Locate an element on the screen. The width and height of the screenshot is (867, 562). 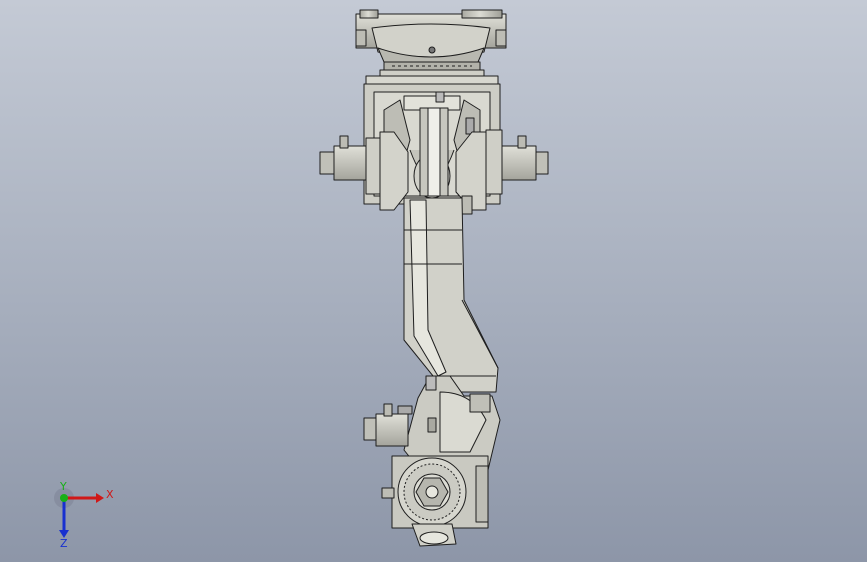
x-axis-label: X is located at coordinates (110, 494).